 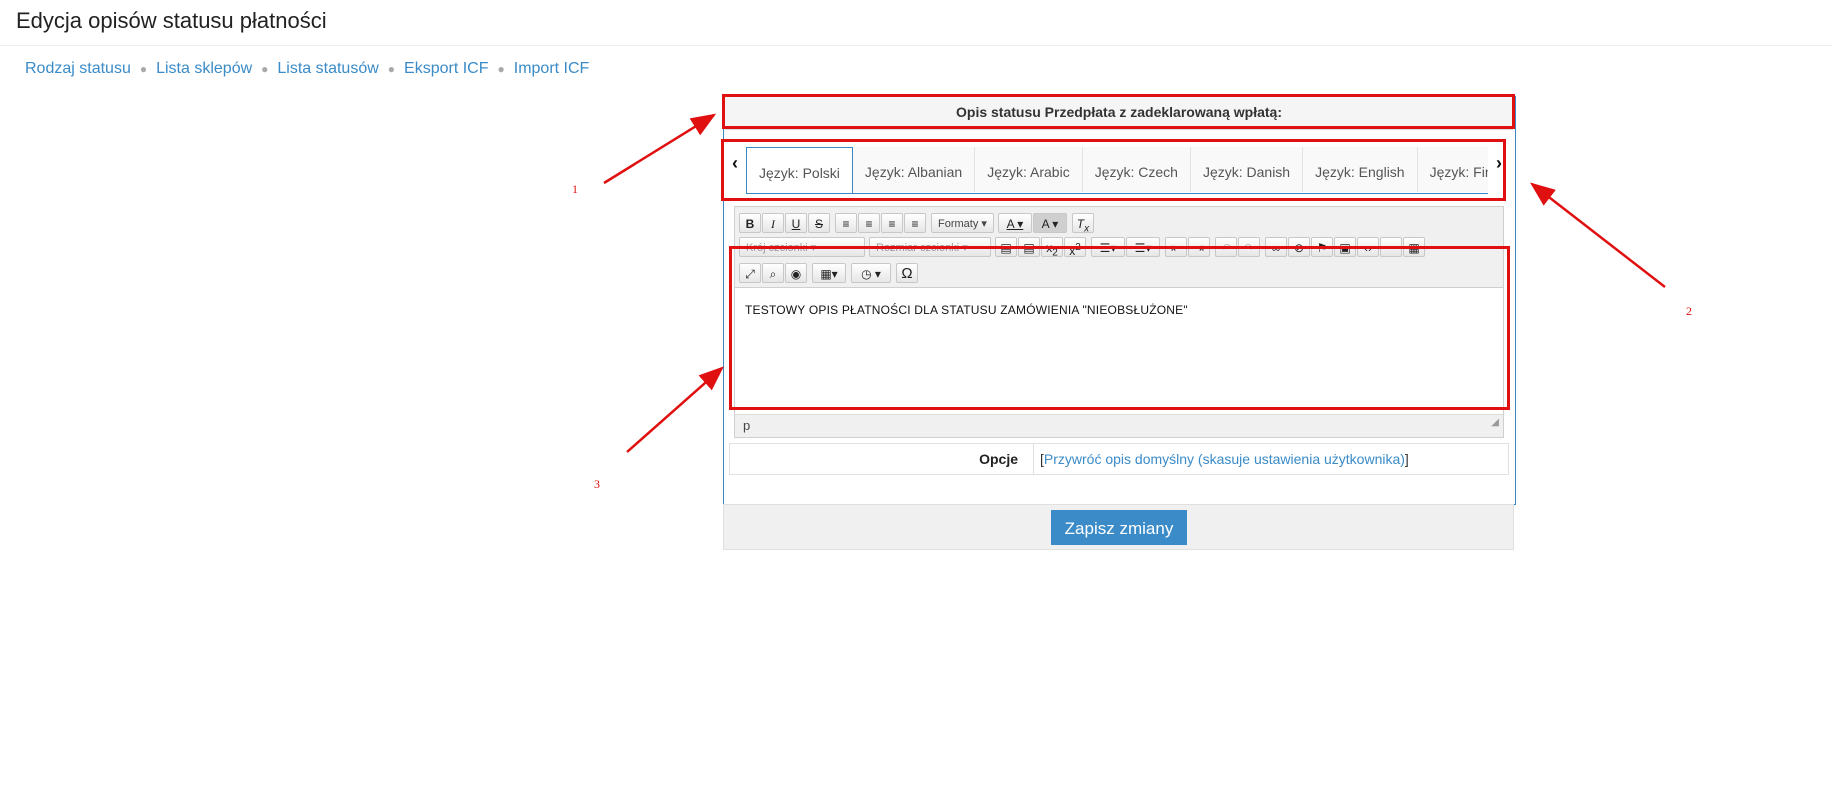 What do you see at coordinates (575, 189) in the screenshot?
I see `annotation-number-1: 1` at bounding box center [575, 189].